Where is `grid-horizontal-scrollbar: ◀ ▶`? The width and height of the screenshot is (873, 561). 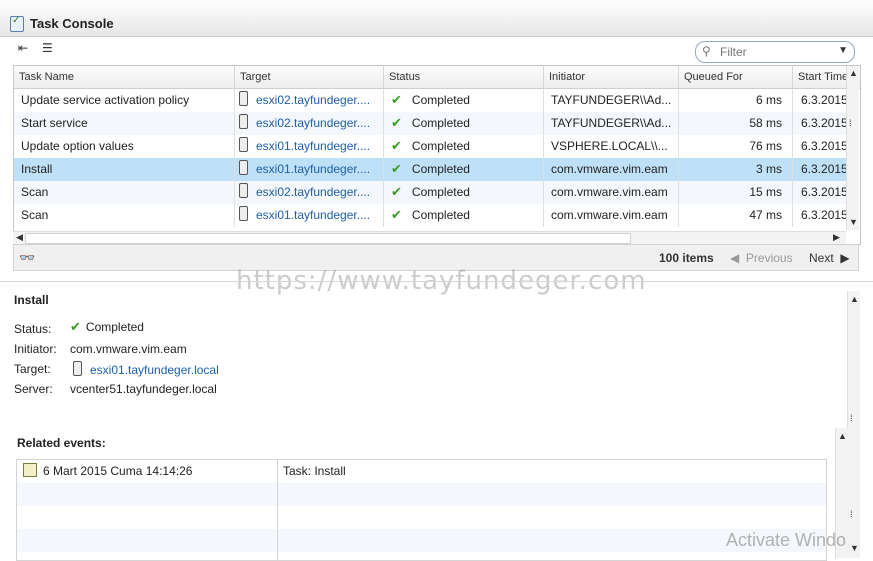 grid-horizontal-scrollbar: ◀ ▶ is located at coordinates (429, 237).